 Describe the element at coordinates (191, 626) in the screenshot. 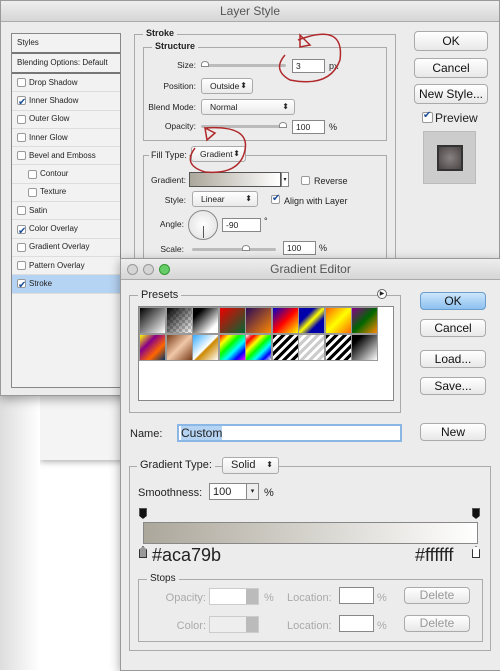

I see `stop-color-label: Color:` at that location.